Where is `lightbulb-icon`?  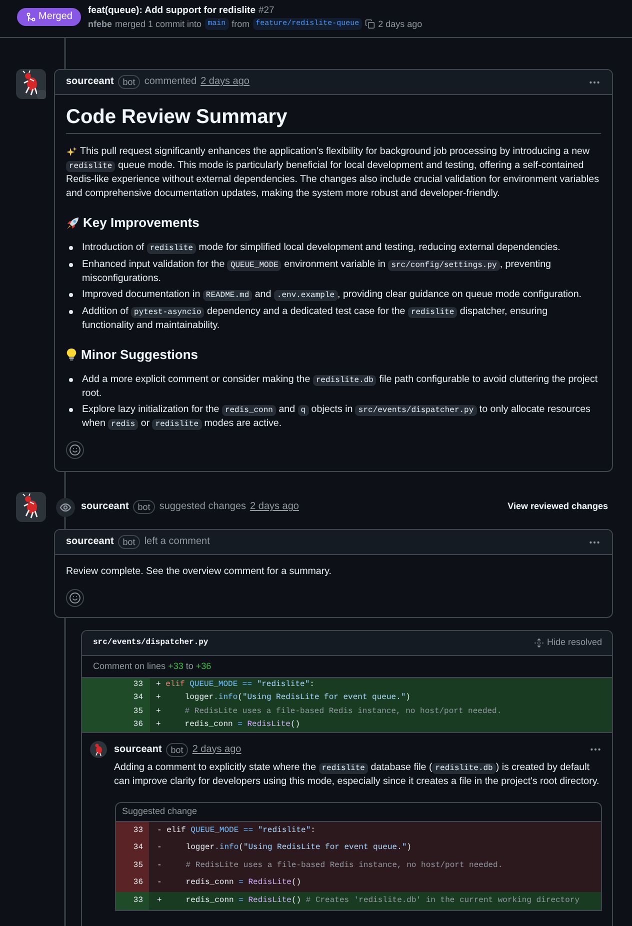
lightbulb-icon is located at coordinates (71, 354).